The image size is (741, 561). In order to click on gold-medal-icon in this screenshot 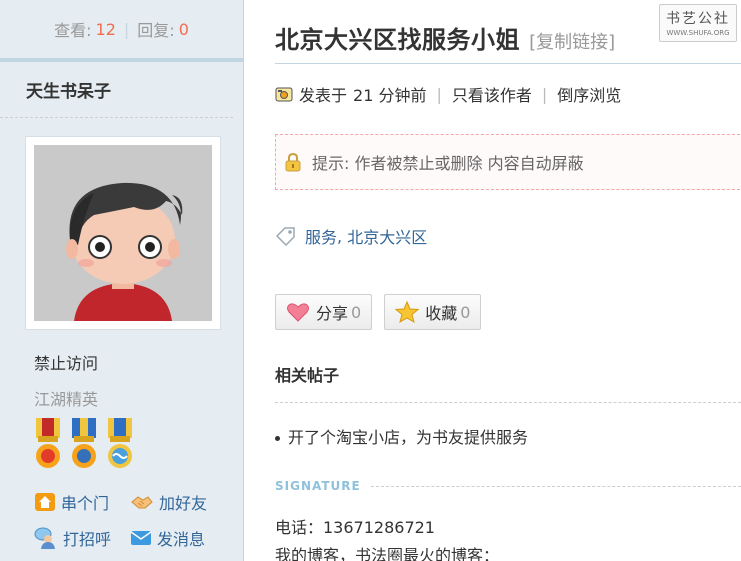, I will do `click(48, 444)`.